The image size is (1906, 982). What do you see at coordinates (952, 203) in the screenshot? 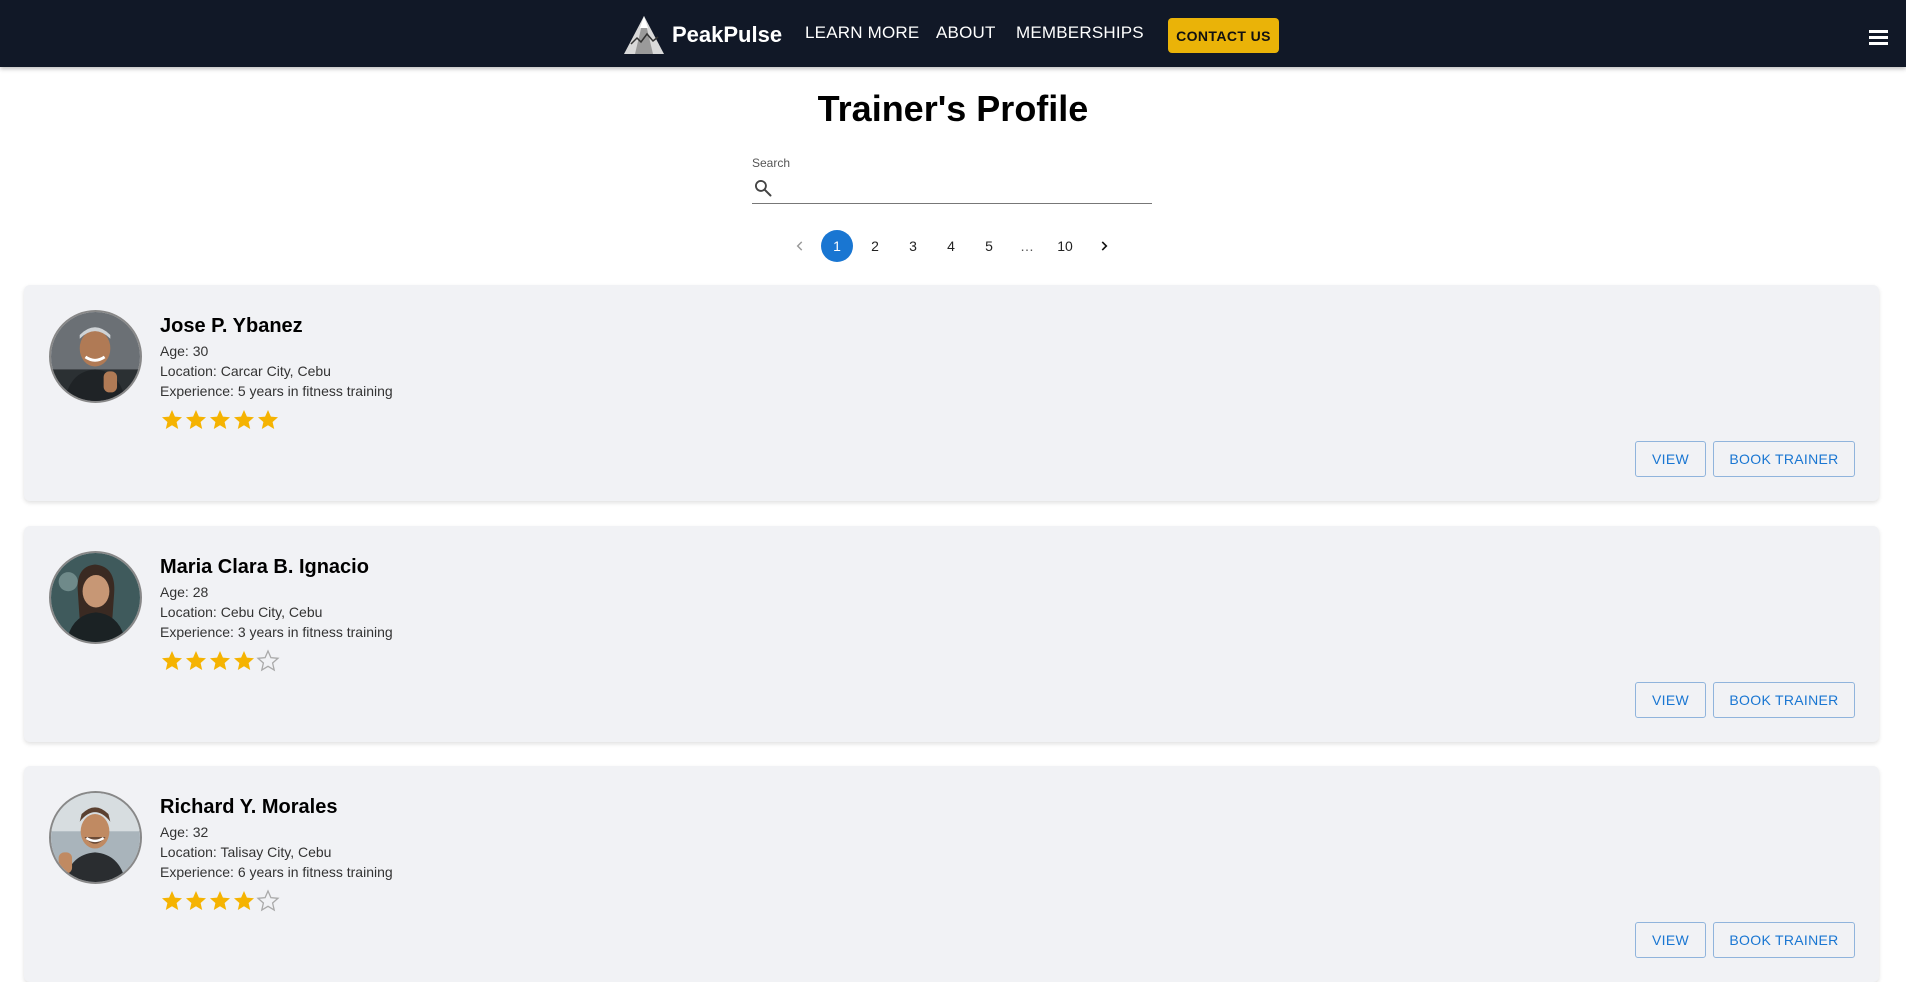
I see `search-underline` at bounding box center [952, 203].